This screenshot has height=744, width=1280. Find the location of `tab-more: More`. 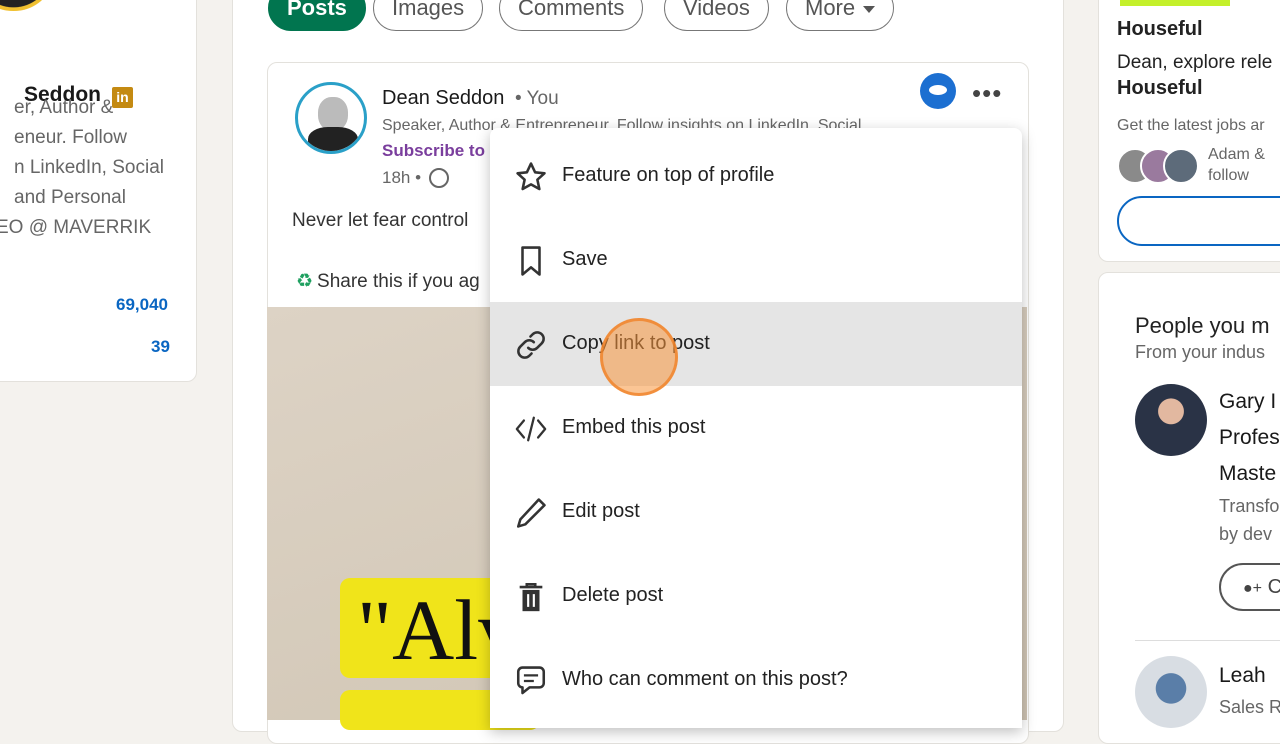

tab-more: More is located at coordinates (840, 15).